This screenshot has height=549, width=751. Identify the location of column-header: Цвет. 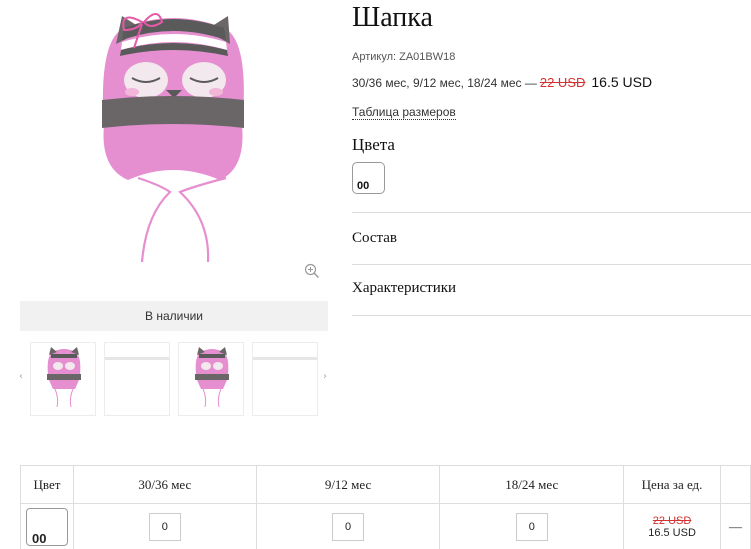
(47, 484).